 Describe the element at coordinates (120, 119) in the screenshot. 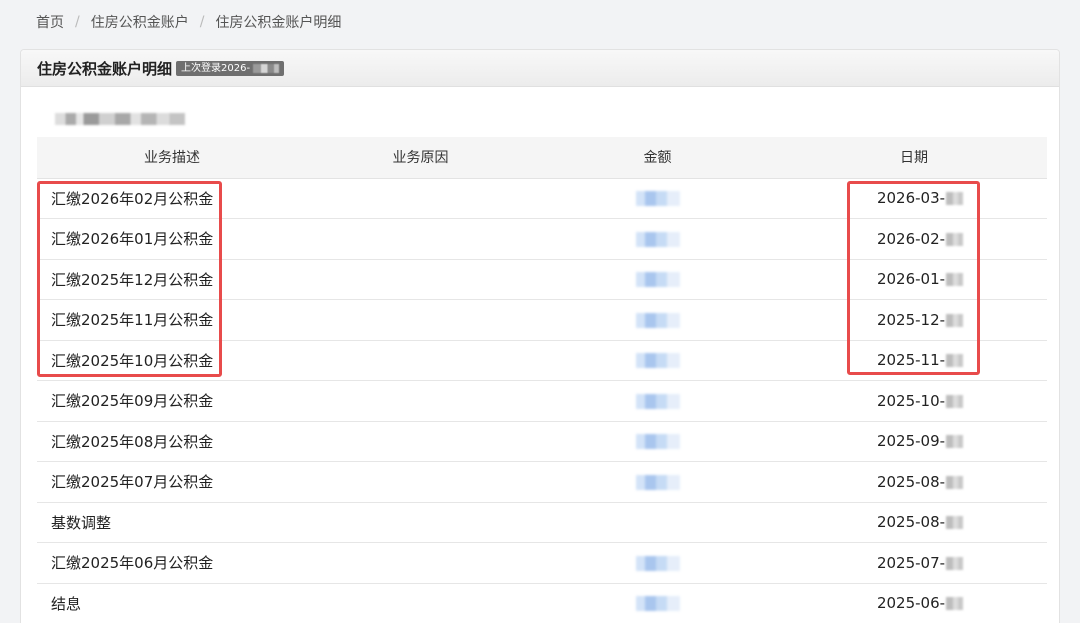

I see `masked-account-number` at that location.